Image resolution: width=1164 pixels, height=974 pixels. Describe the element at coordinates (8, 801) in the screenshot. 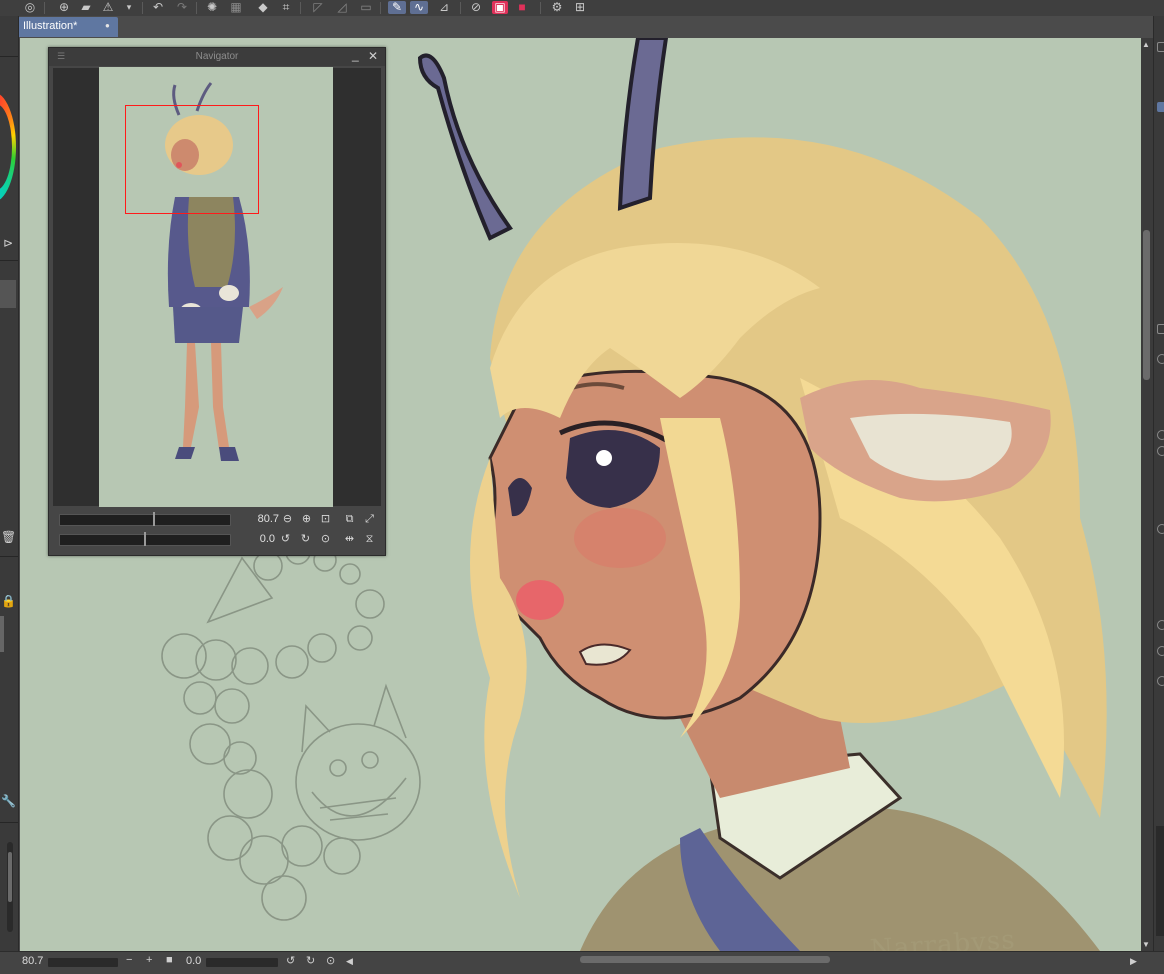

I see `wrench-icon: 🔧` at that location.